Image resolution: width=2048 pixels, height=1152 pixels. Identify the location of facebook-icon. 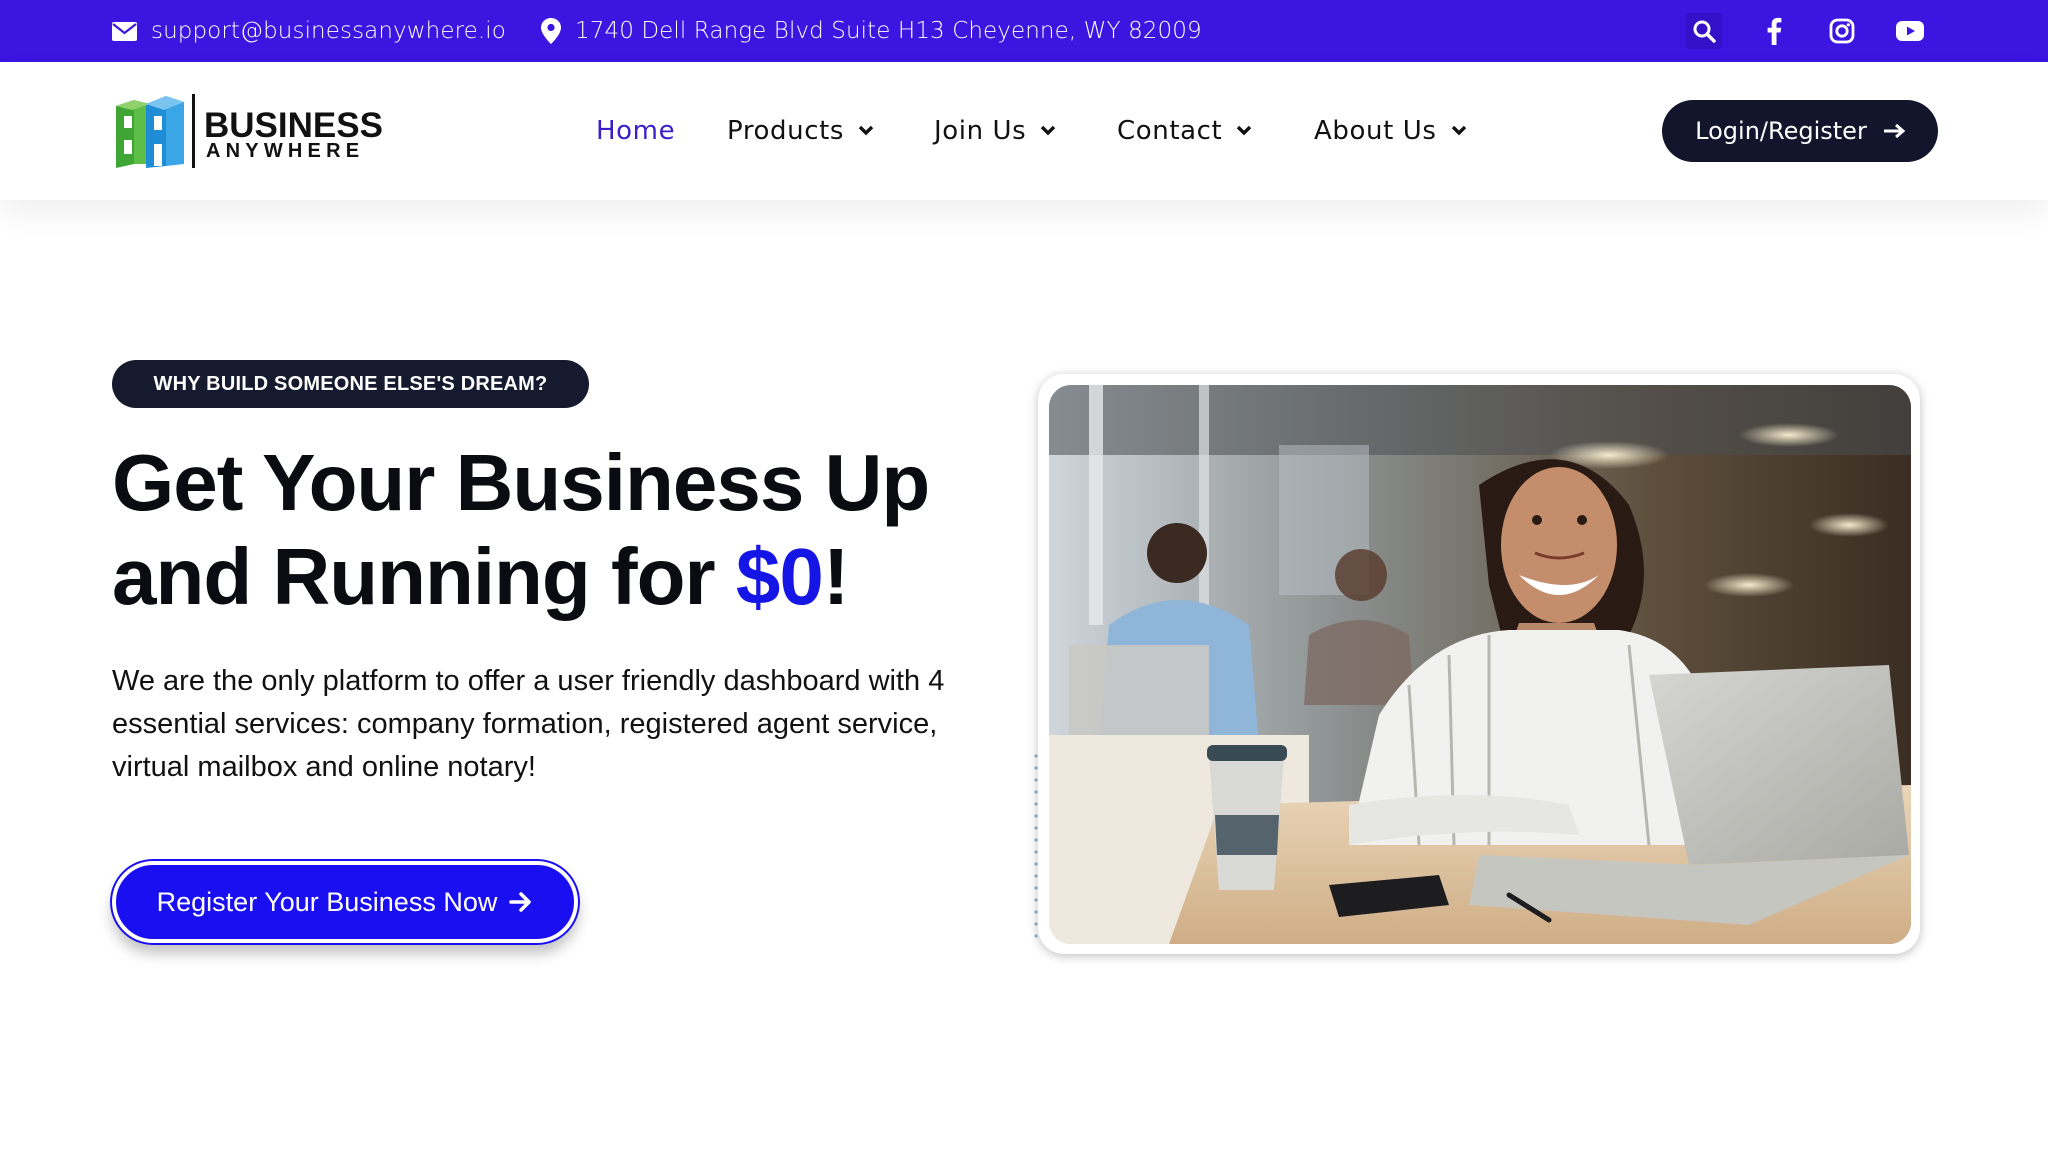
(1774, 31).